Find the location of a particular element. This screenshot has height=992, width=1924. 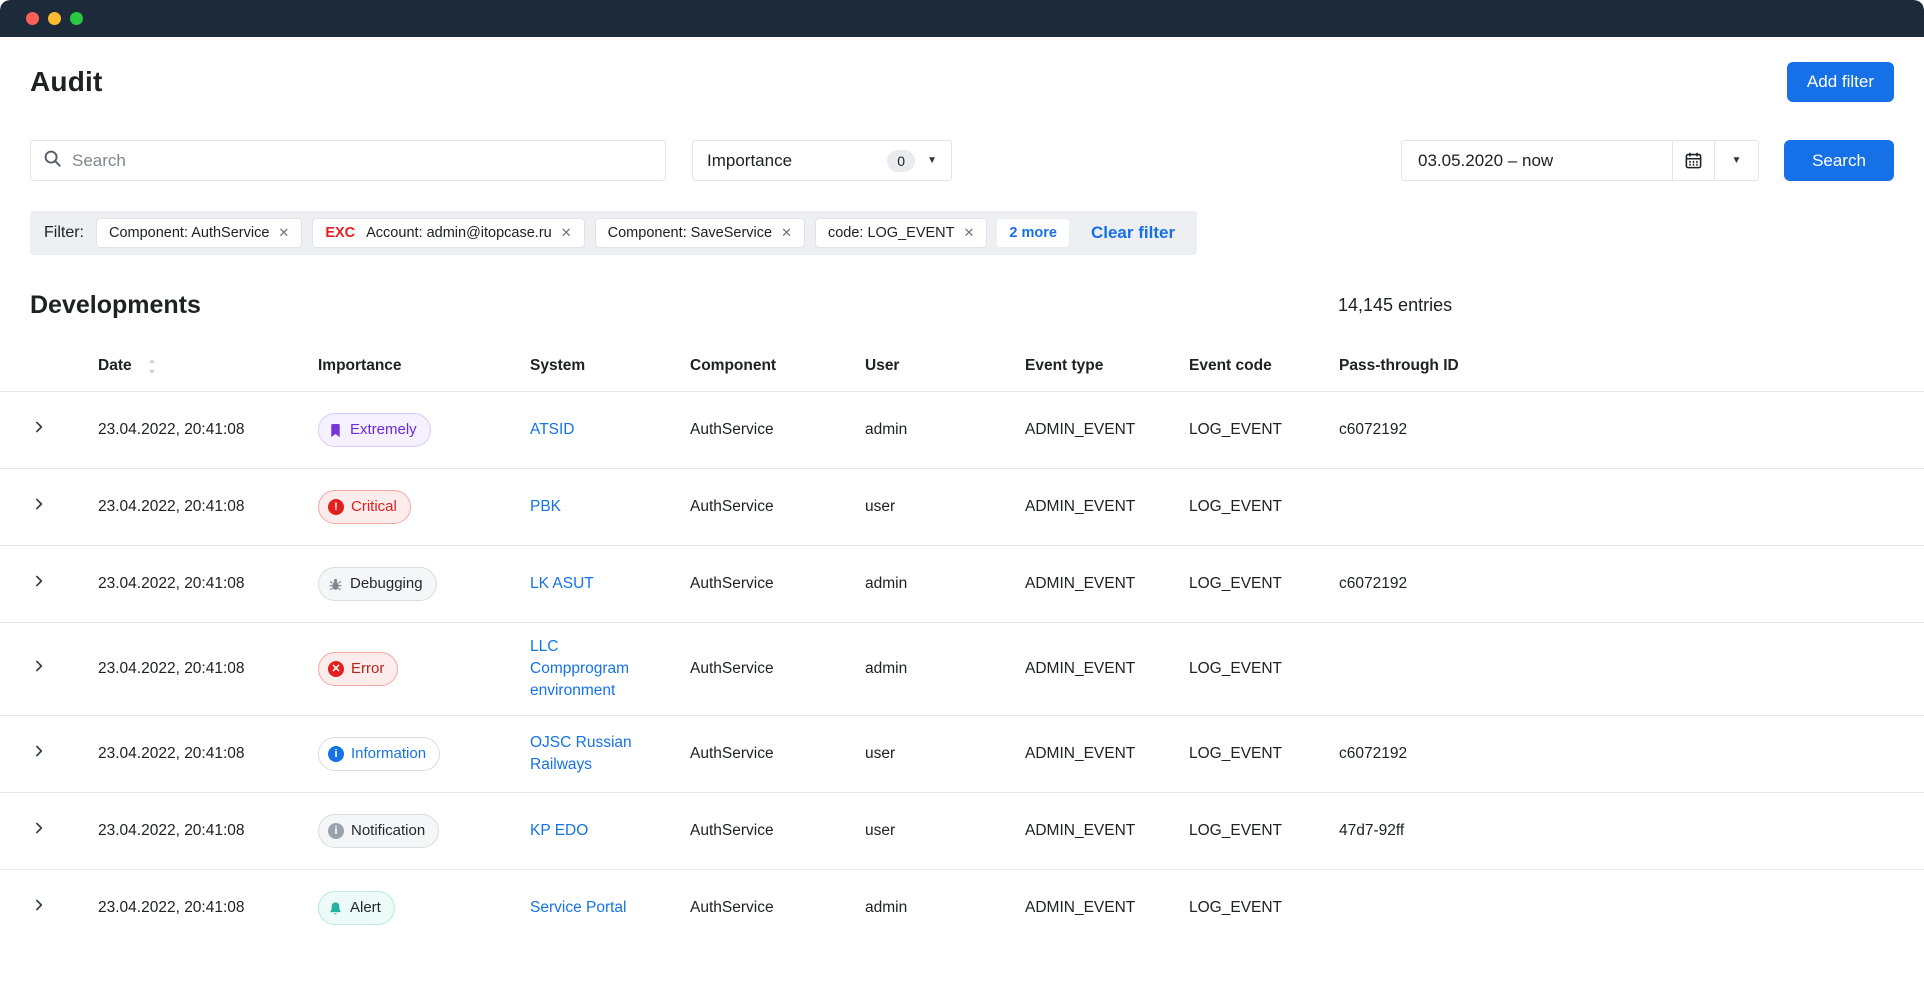

filter-chip: EXC Account: admin@itopcase.ru ✕ is located at coordinates (448, 233).